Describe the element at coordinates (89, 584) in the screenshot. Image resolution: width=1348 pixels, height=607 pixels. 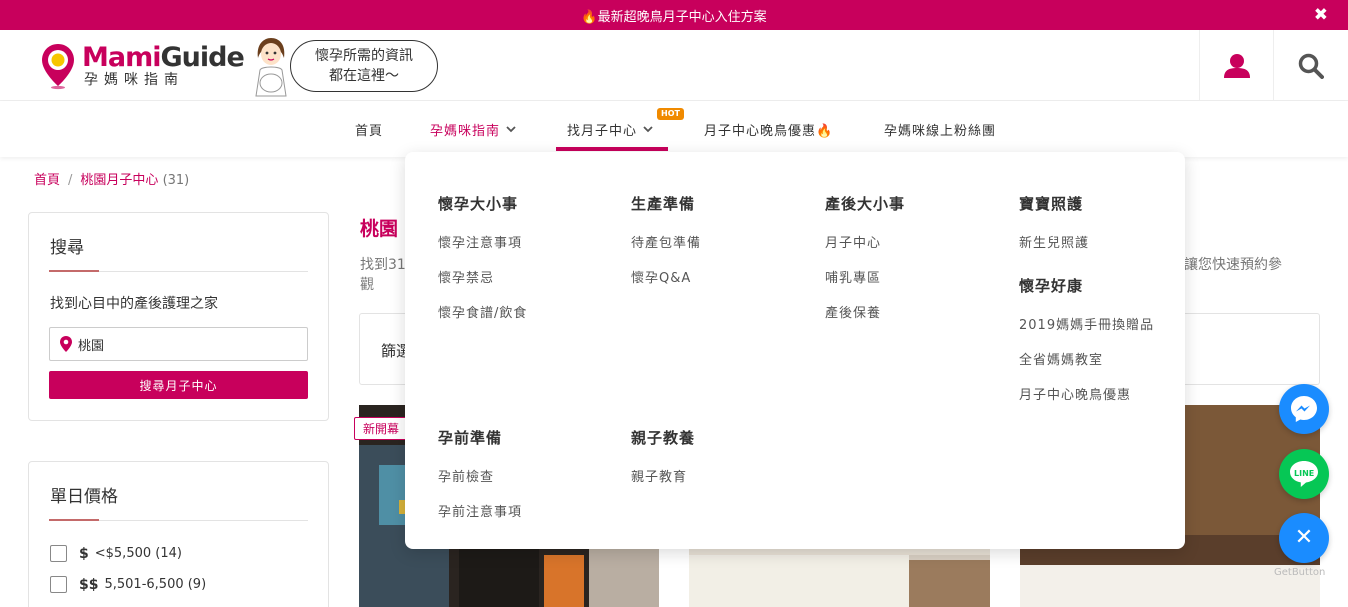
I see `price-symbol: $$` at that location.